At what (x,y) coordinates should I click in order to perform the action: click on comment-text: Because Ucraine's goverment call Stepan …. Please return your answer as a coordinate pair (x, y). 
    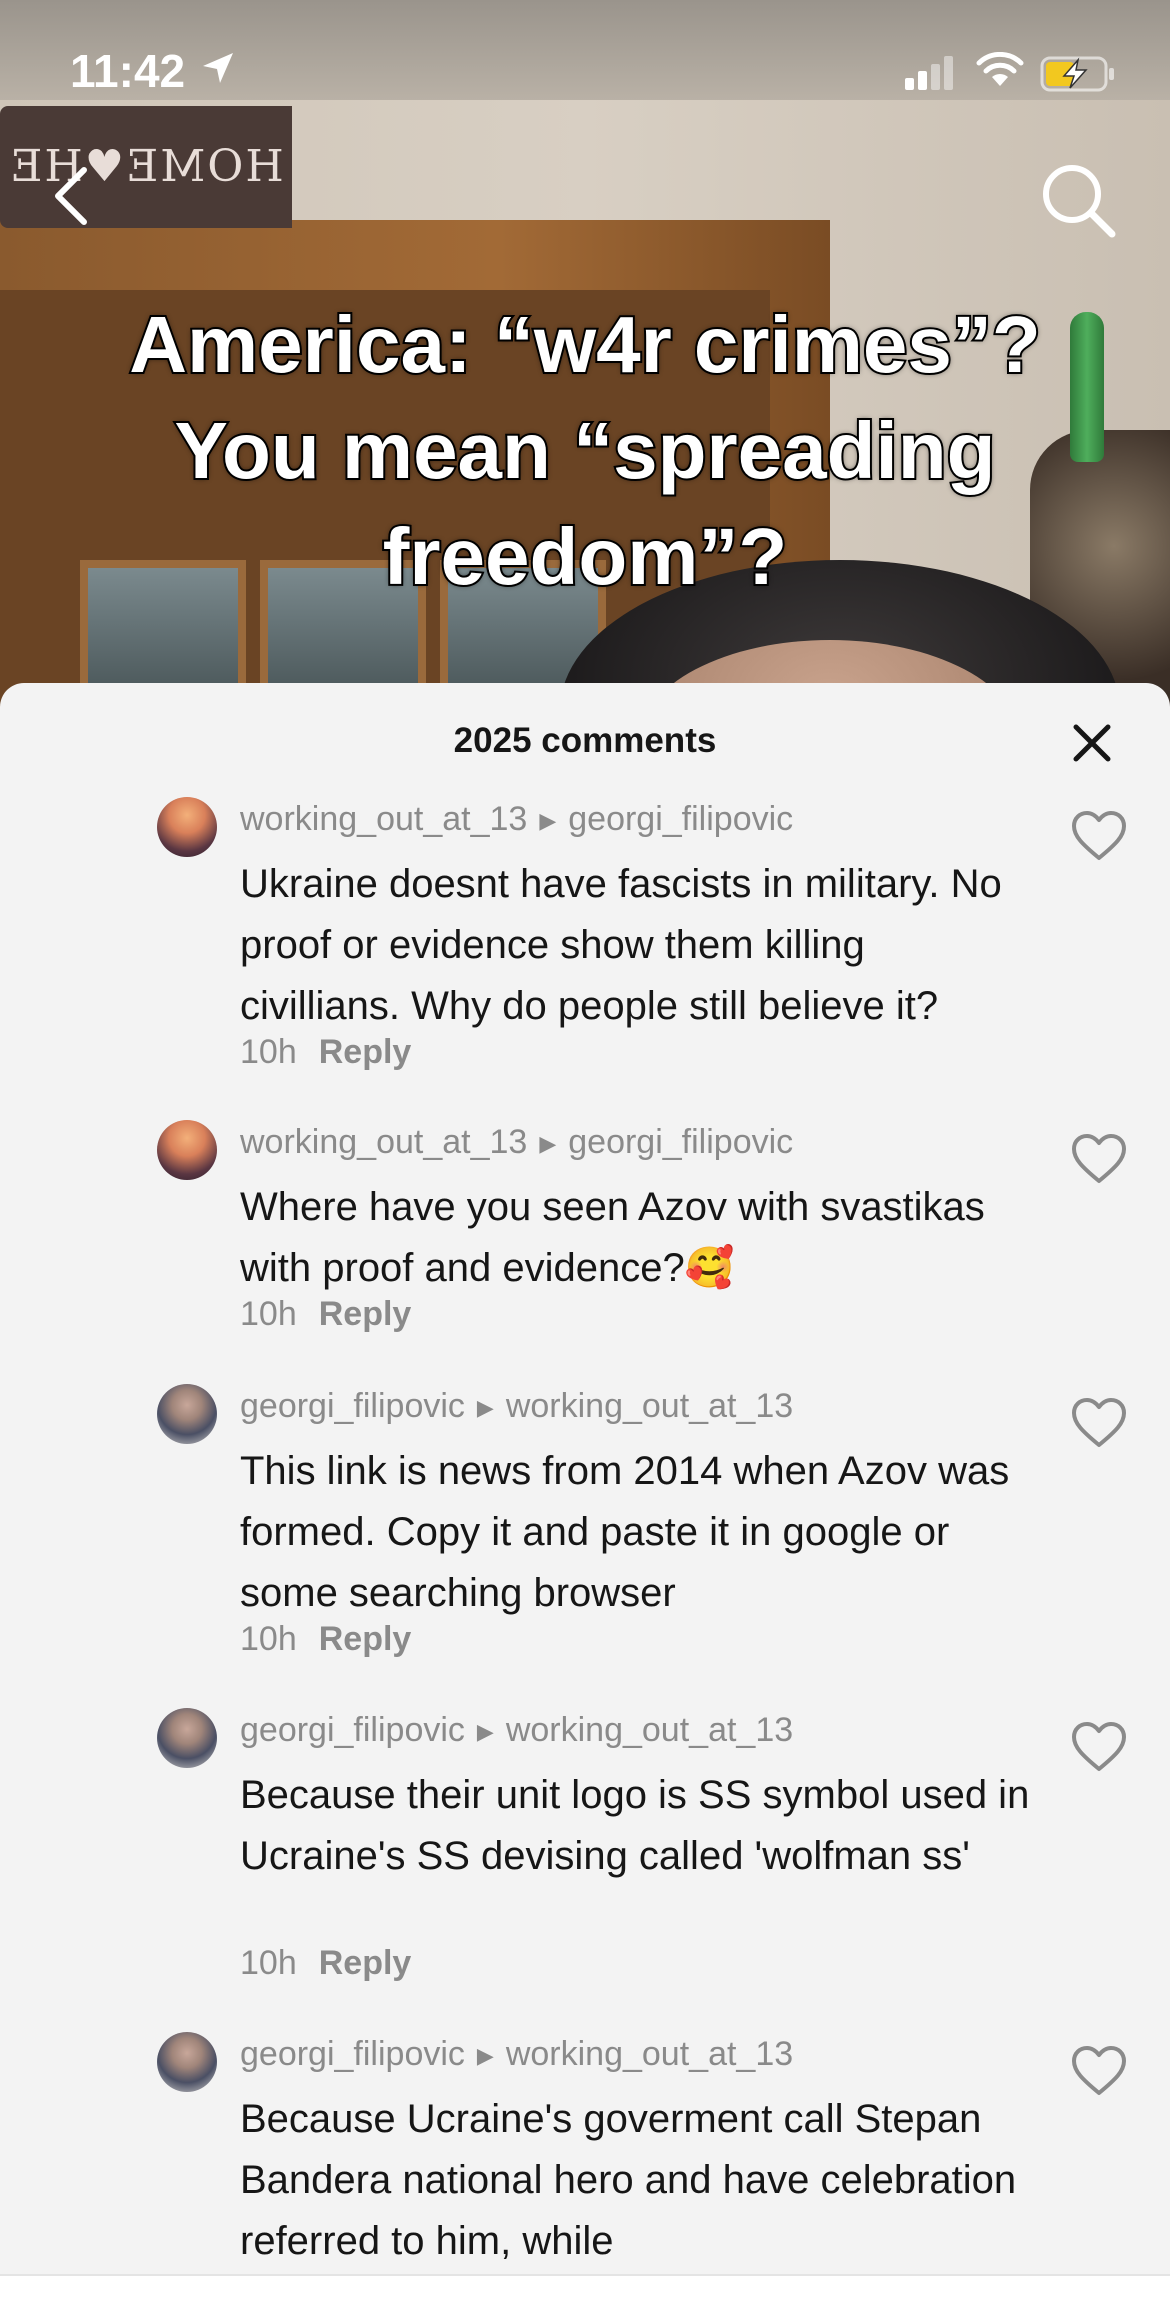
    Looking at the image, I should click on (628, 2180).